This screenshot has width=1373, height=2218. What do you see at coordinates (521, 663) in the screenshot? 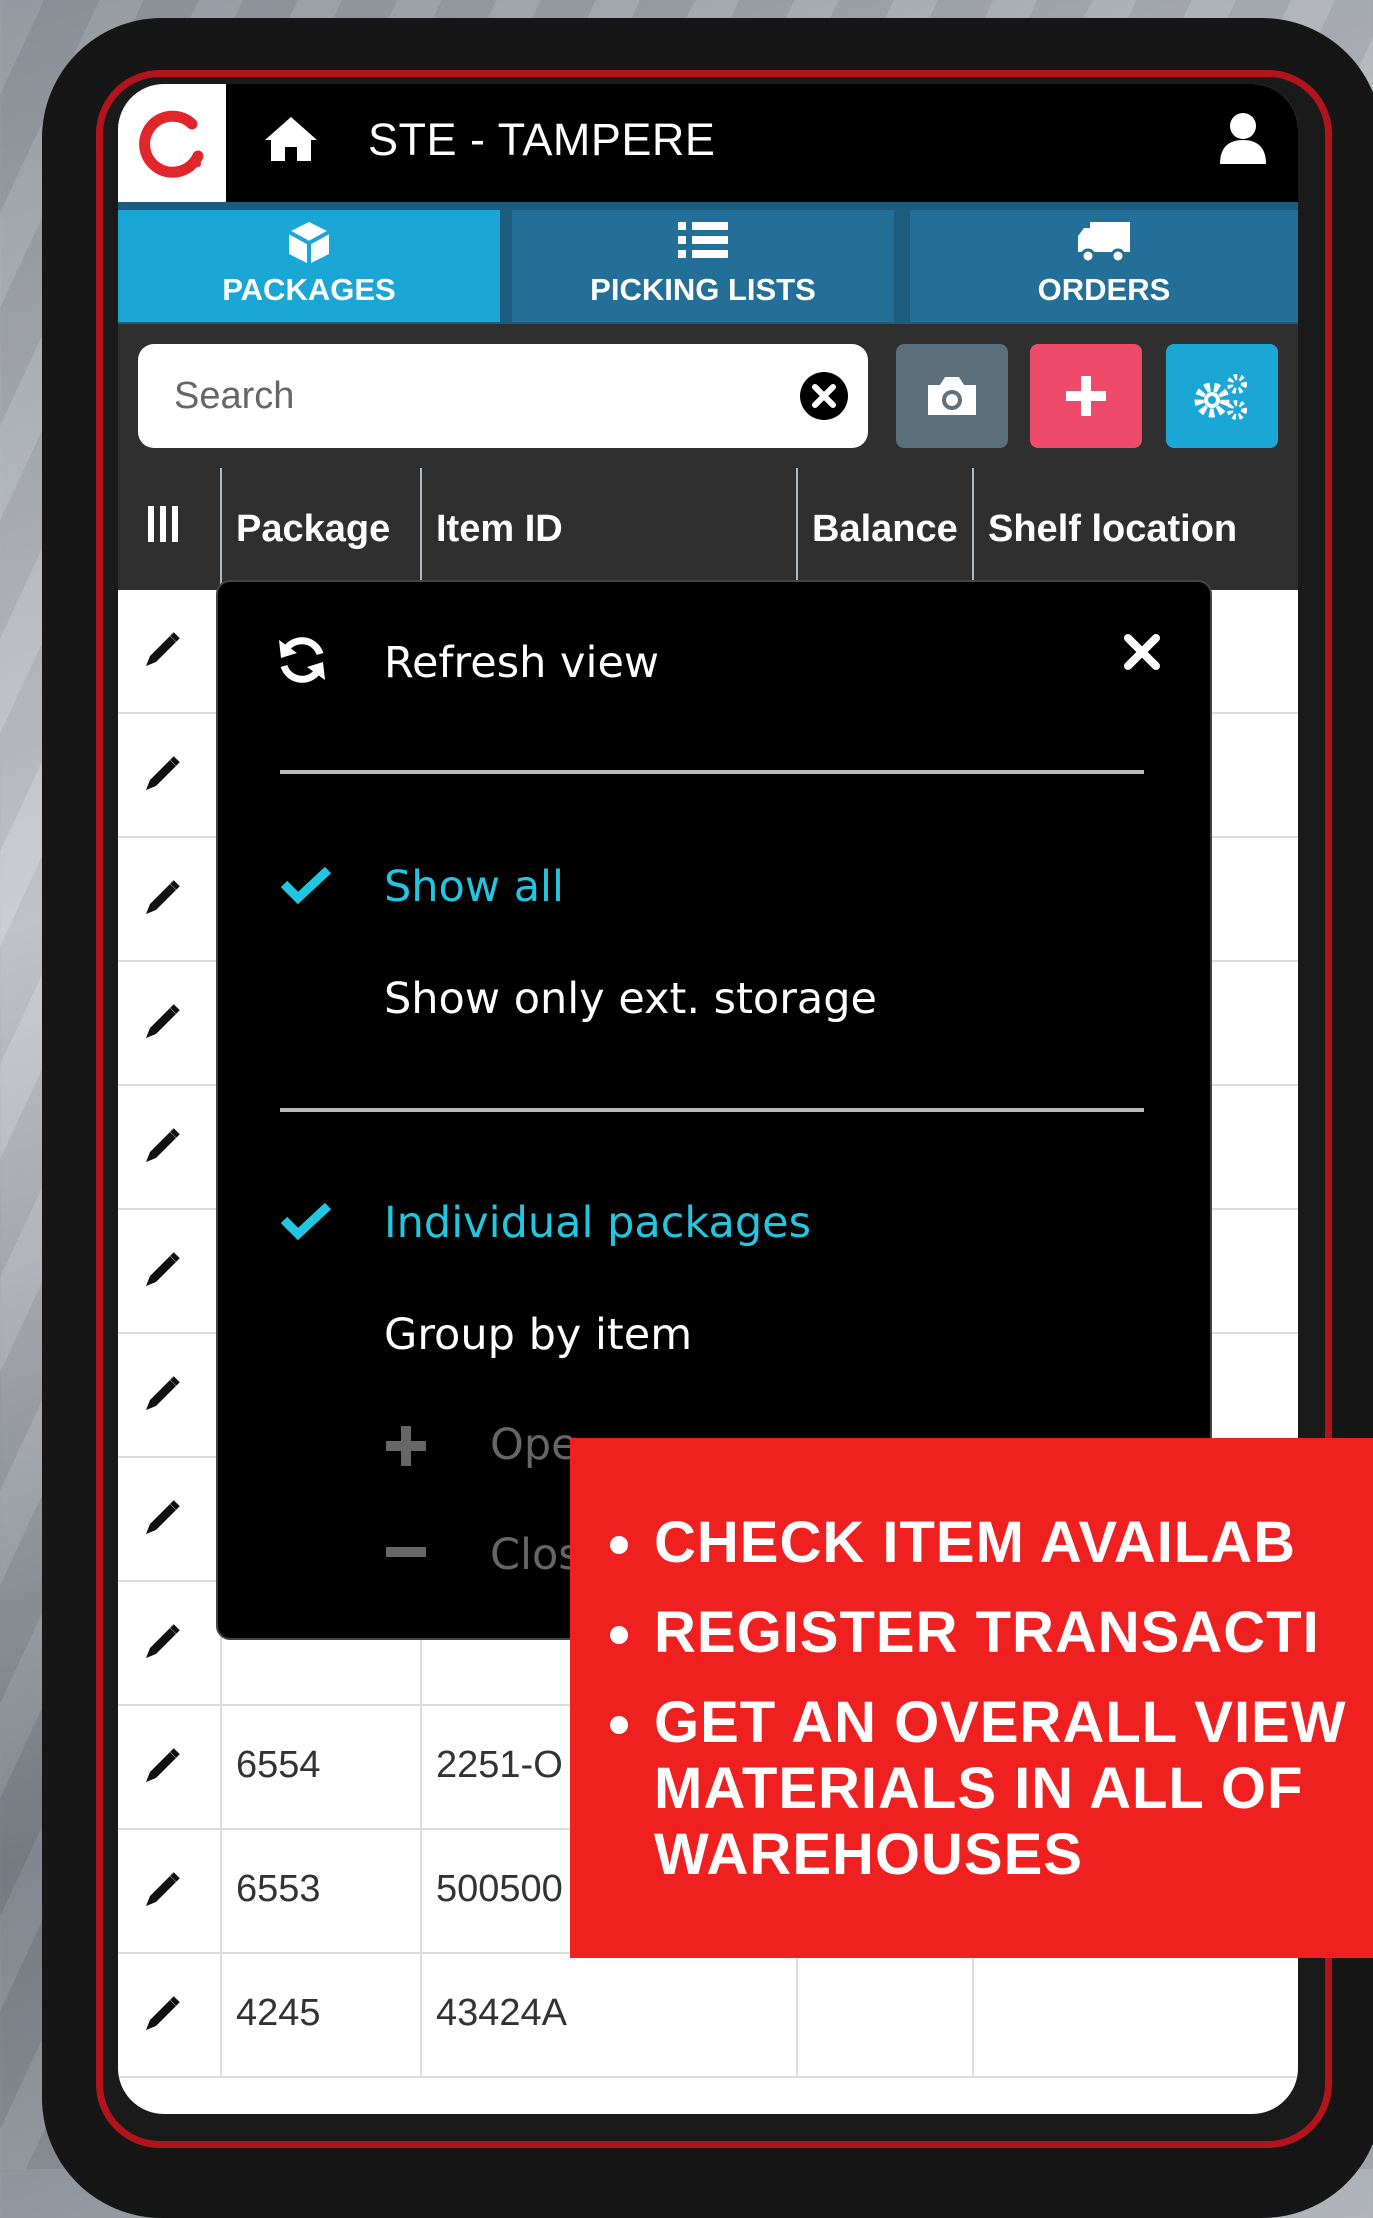
I see `refresh-view-item: Refresh view` at bounding box center [521, 663].